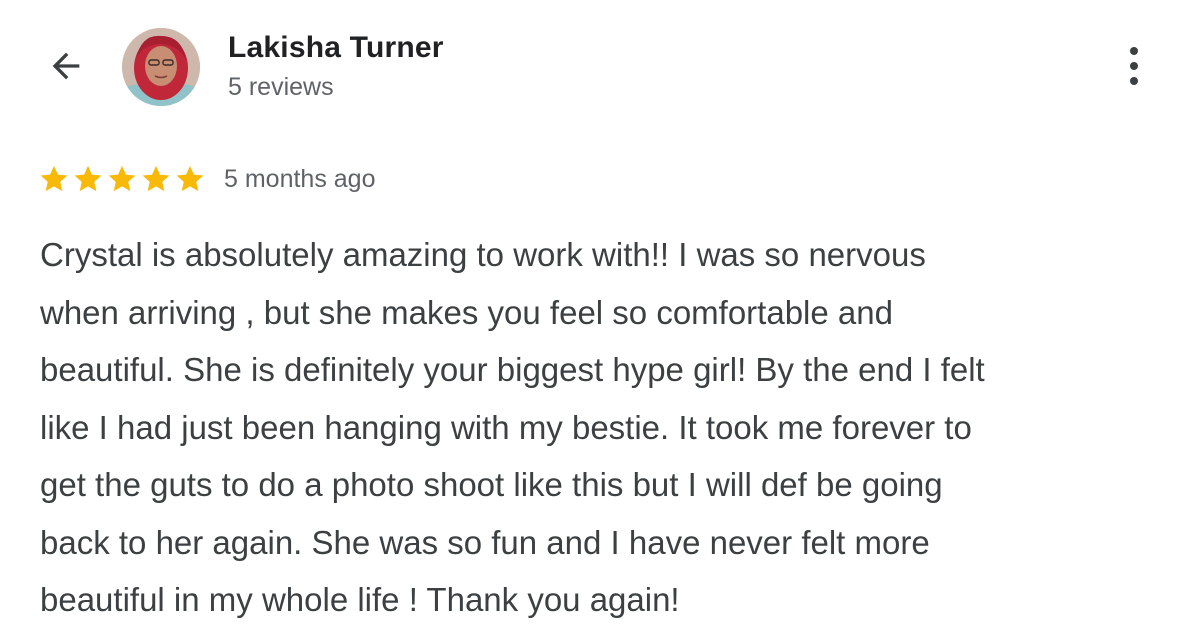  Describe the element at coordinates (336, 67) in the screenshot. I see `reviewer-info: Lakisha Turner 5 reviews` at that location.